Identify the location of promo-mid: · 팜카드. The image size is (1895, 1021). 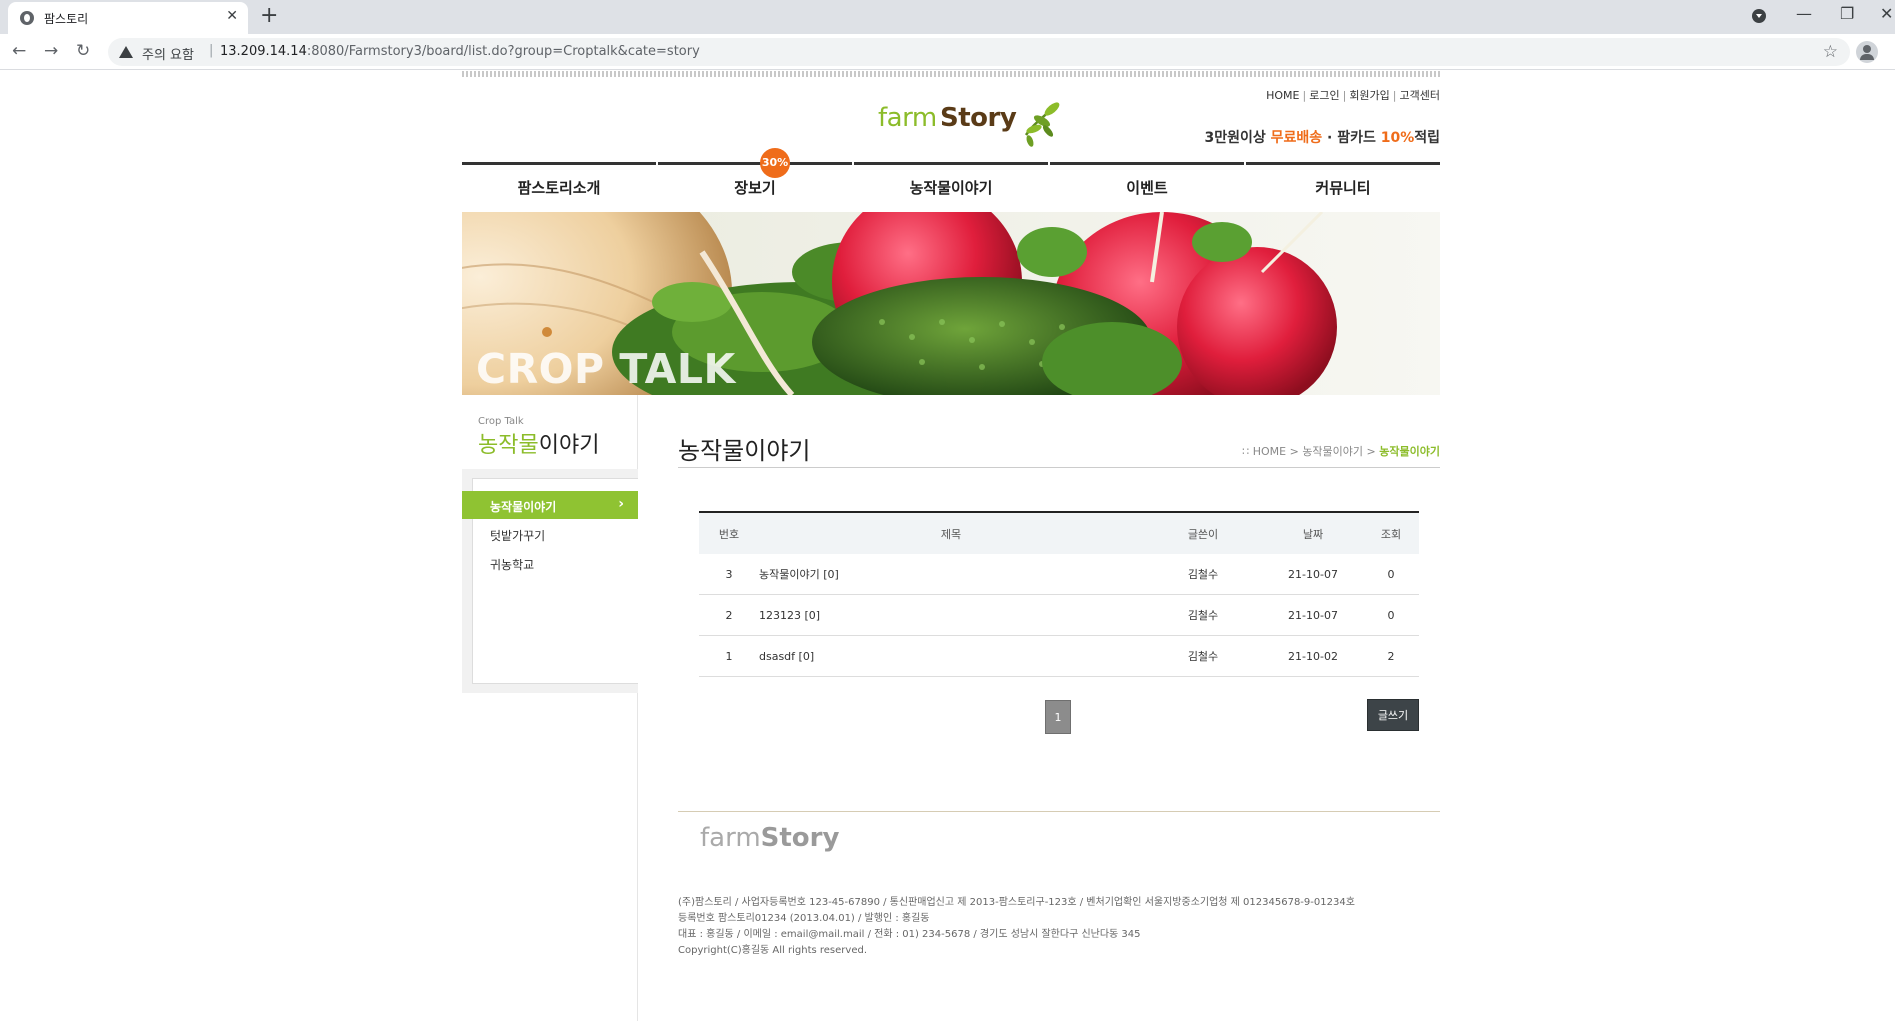
(1351, 138).